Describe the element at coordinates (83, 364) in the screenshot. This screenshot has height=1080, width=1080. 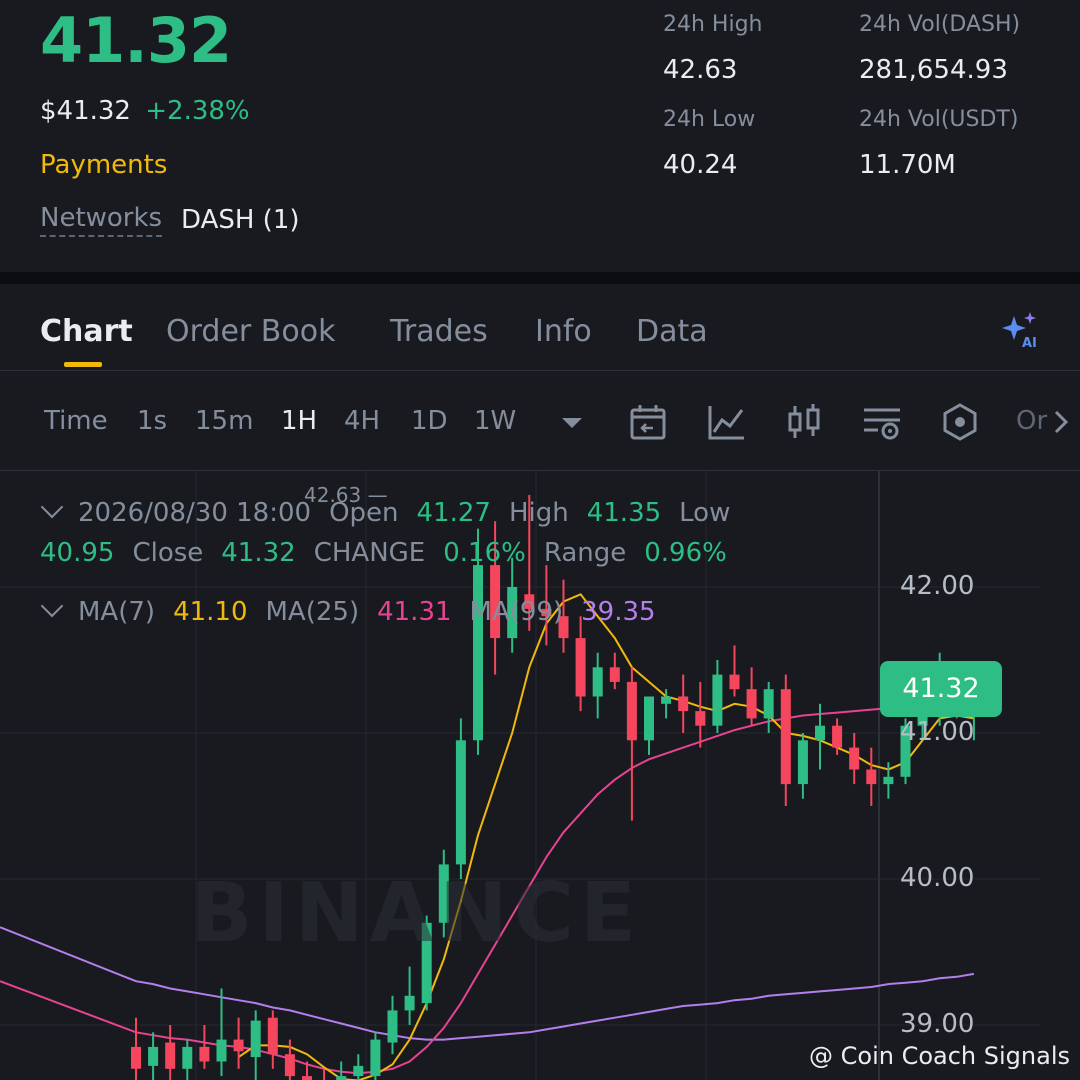
I see `active-tab-indicator` at that location.